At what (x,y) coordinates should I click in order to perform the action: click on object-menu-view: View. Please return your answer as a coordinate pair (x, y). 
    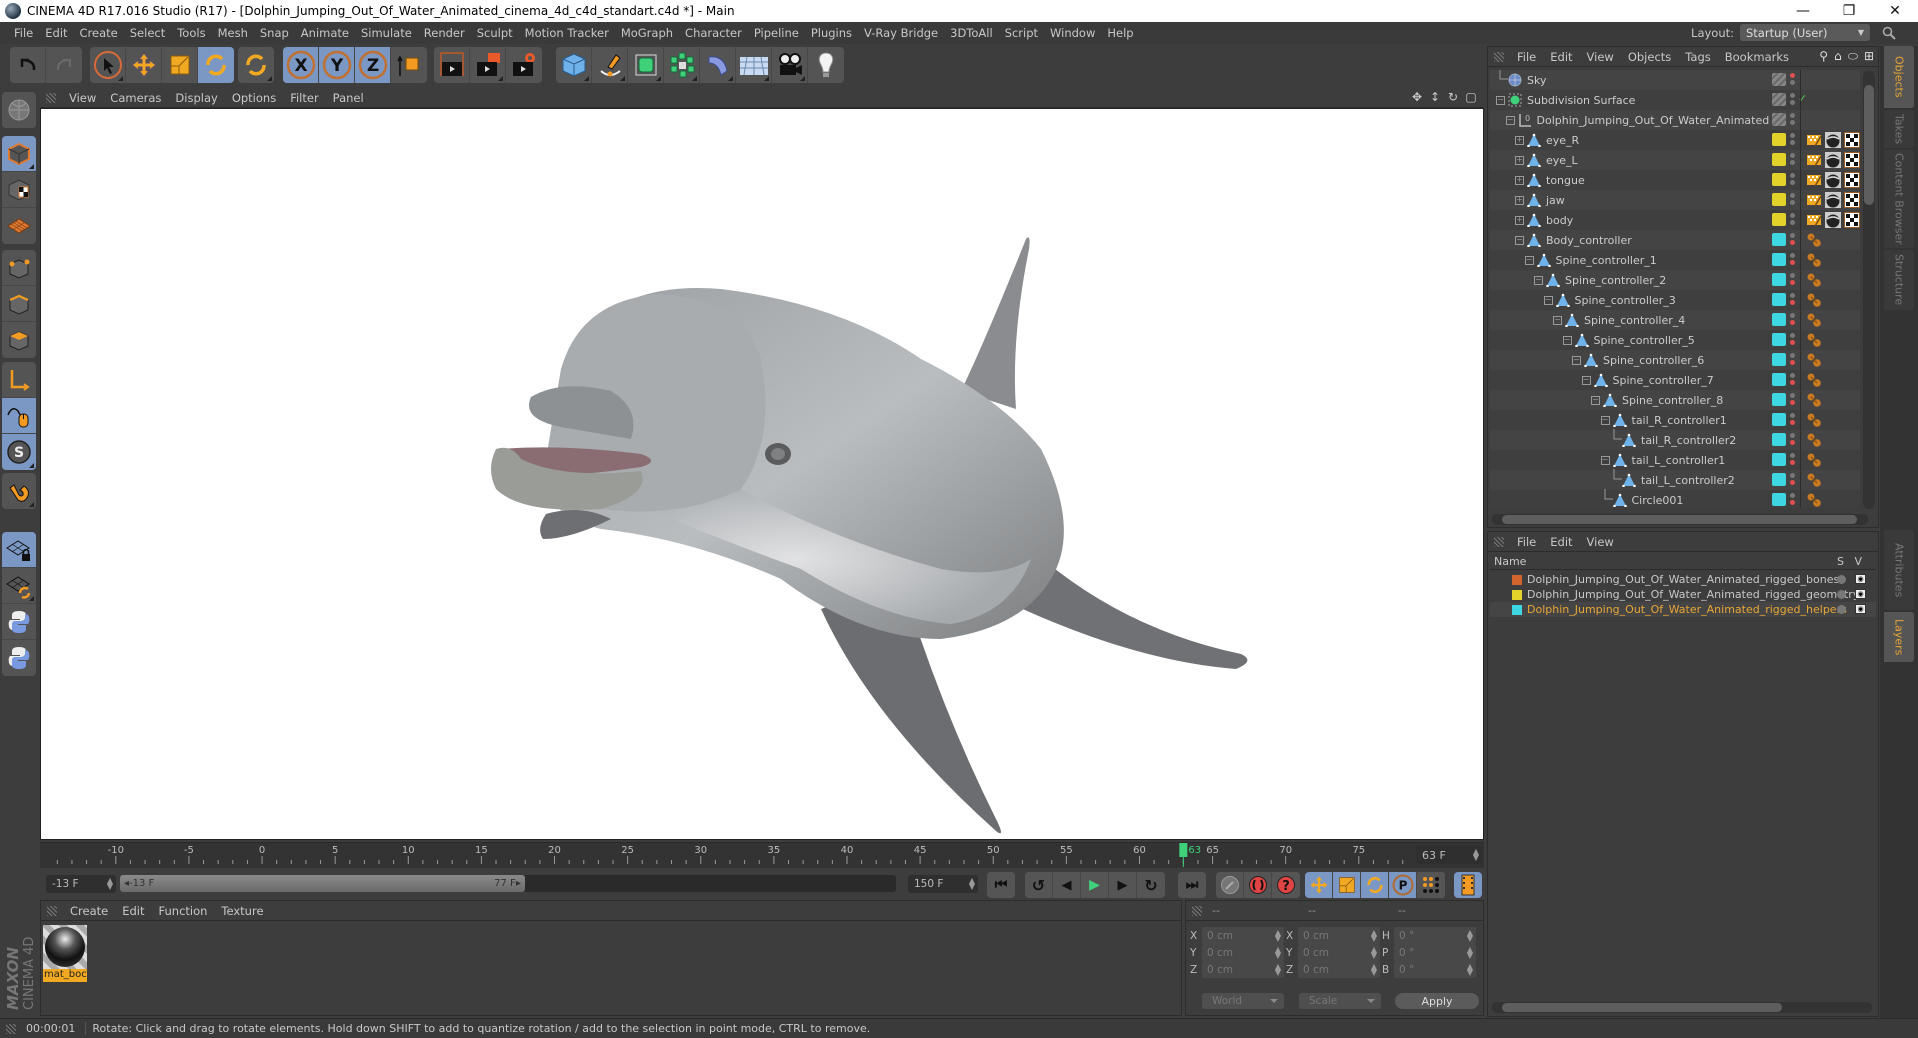
    Looking at the image, I should click on (1600, 57).